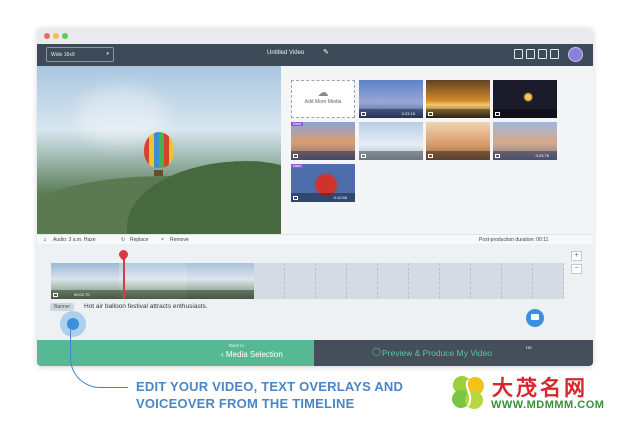 This screenshot has width=640, height=431. What do you see at coordinates (340, 197) in the screenshot?
I see `thumbnail-duration: 0:10.56` at bounding box center [340, 197].